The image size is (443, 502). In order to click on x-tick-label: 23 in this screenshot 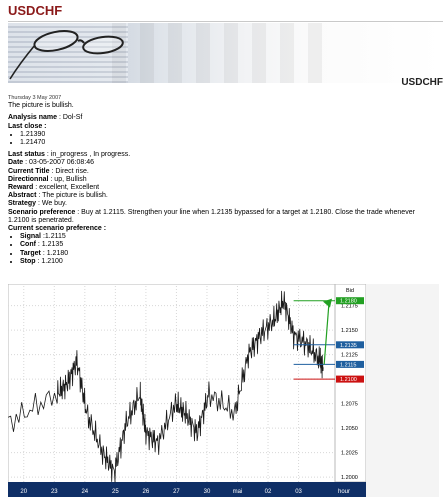, I will do `click(54, 492)`.